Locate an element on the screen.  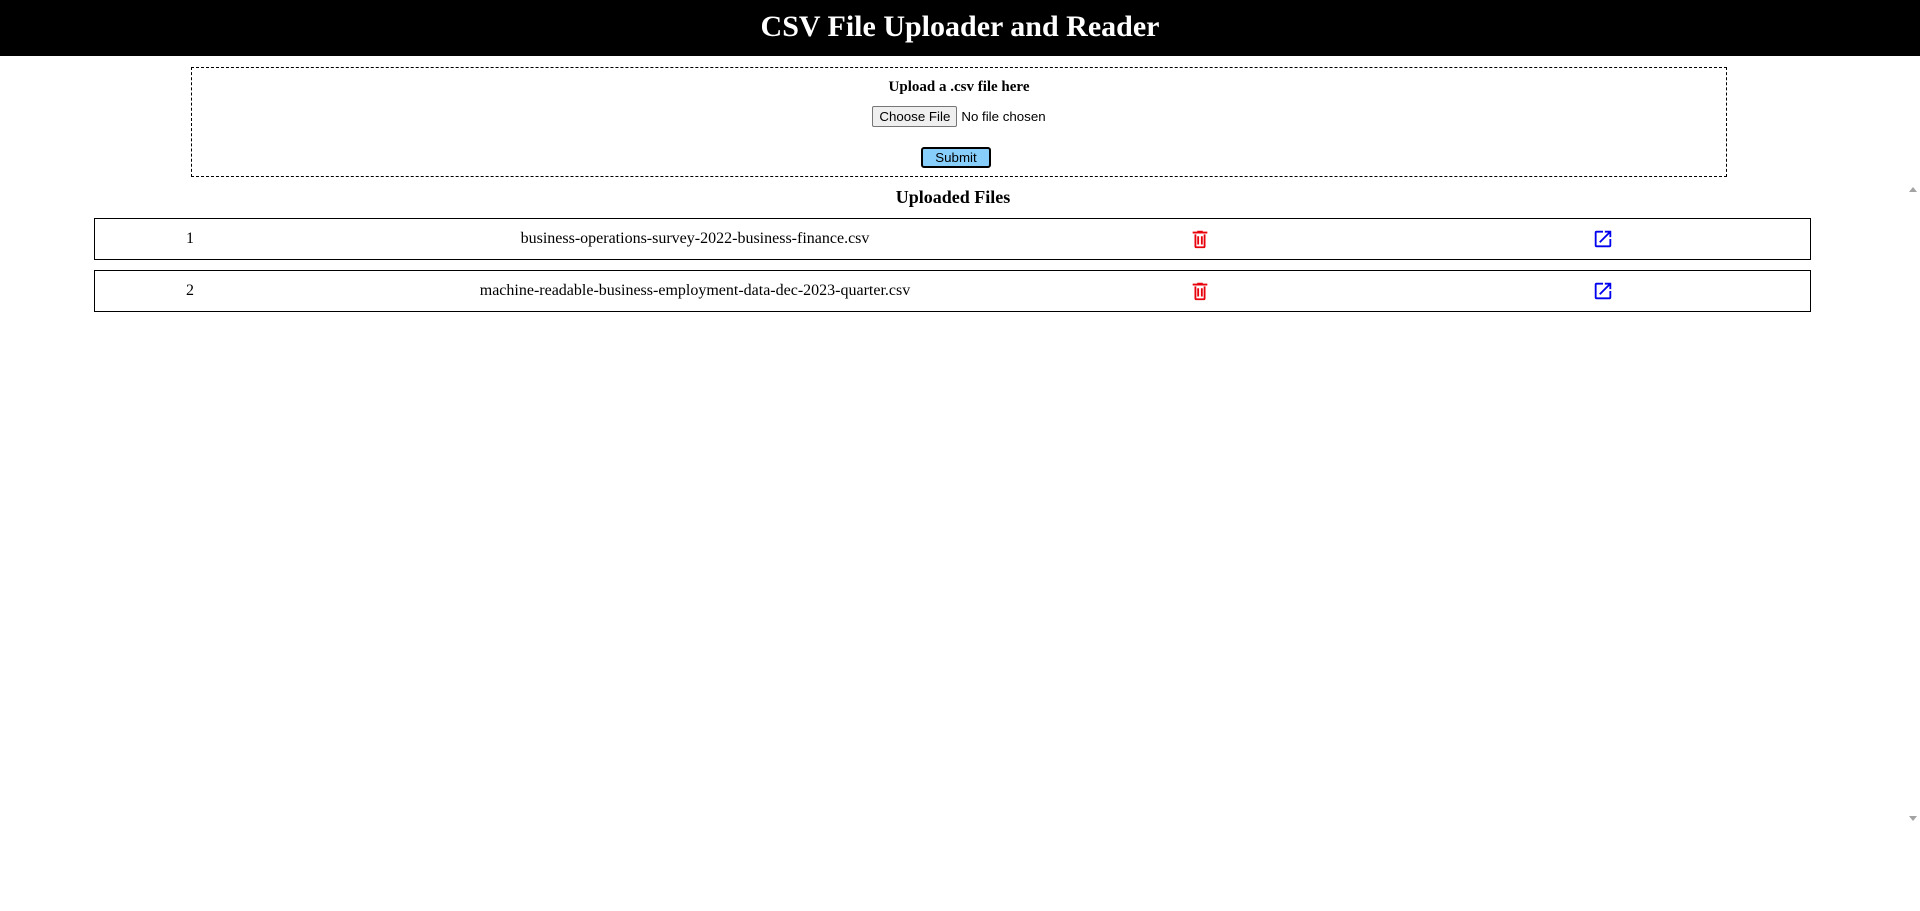
scroll-down-icon is located at coordinates (1913, 818).